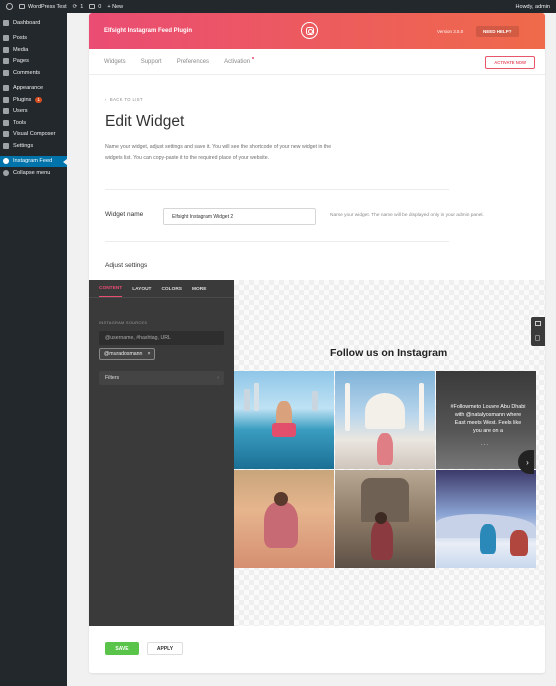 This screenshot has height=686, width=556. Describe the element at coordinates (126, 265) in the screenshot. I see `adjust-settings-heading: Adjust settings` at that location.